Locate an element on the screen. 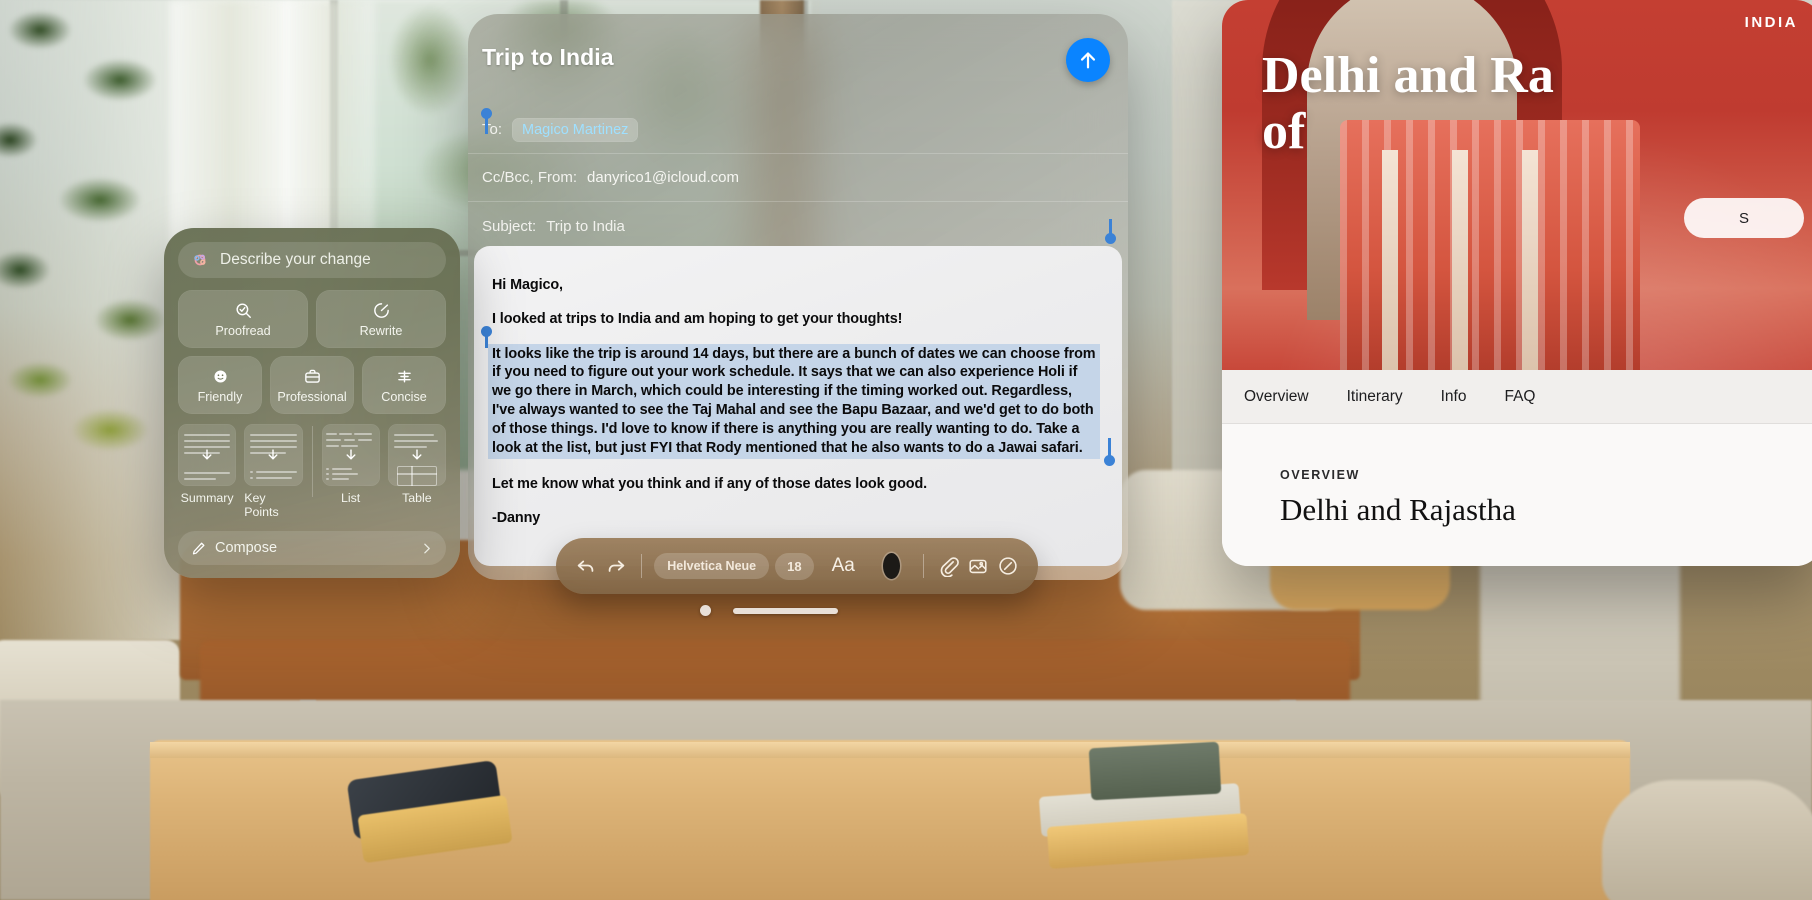 This screenshot has width=1812, height=900. arrow-up-icon is located at coordinates (1088, 60).